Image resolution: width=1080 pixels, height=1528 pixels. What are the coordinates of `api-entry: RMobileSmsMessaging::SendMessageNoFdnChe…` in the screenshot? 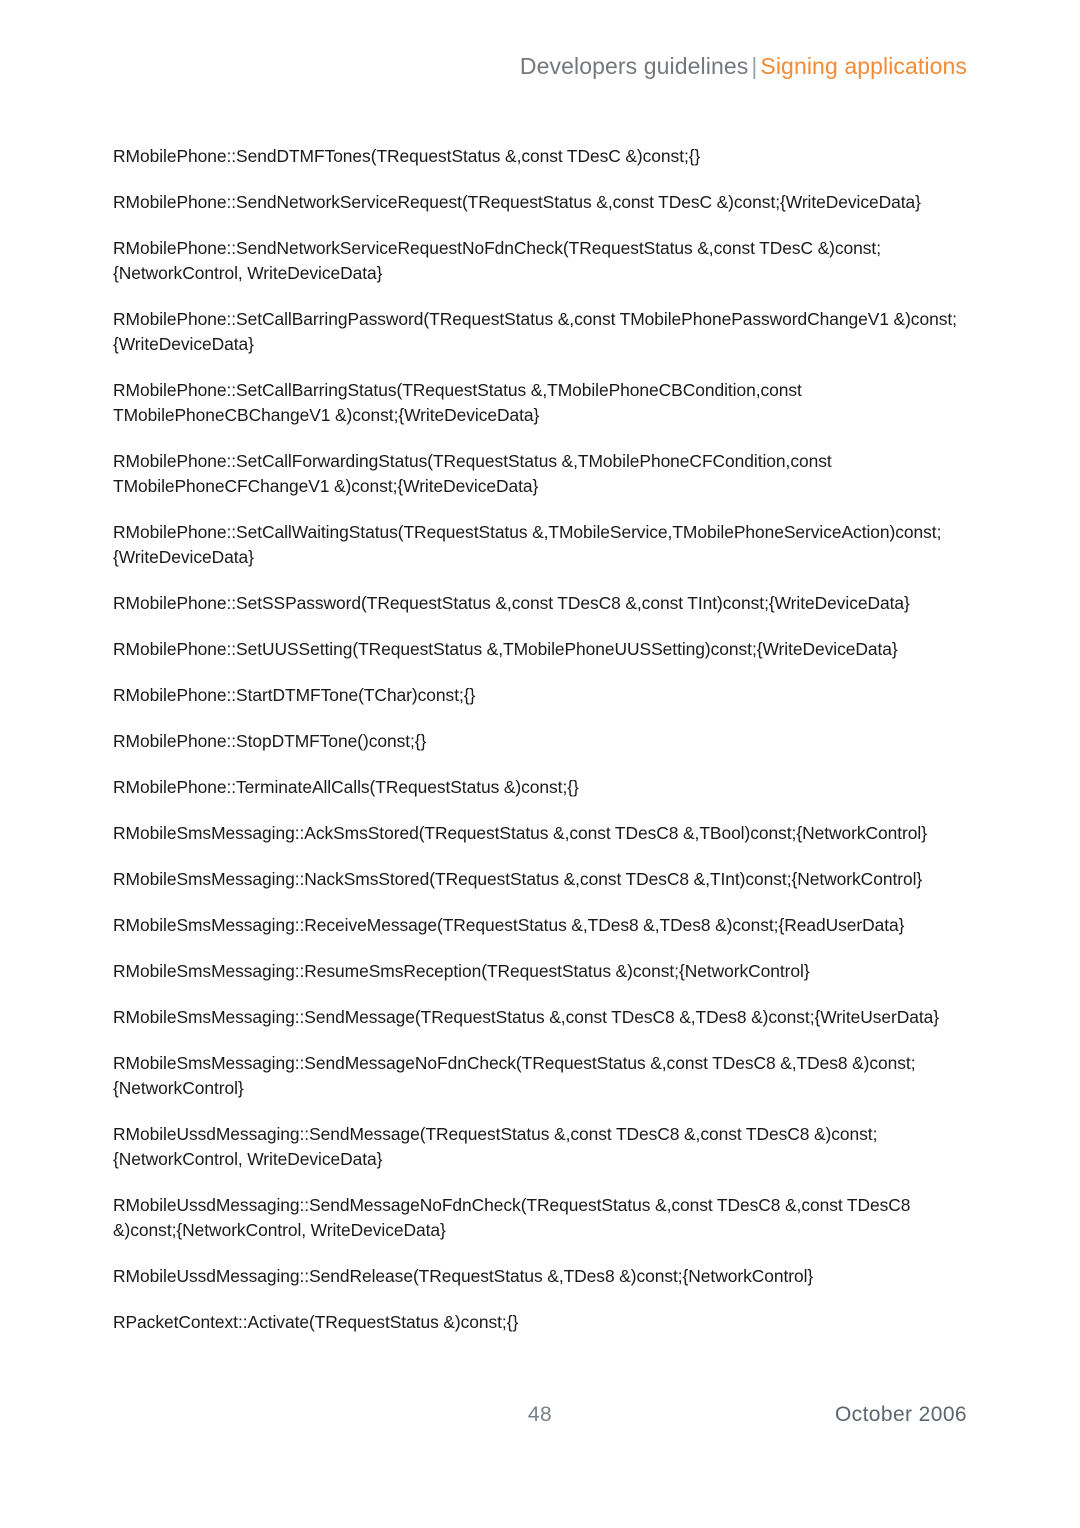 It's located at (514, 1075).